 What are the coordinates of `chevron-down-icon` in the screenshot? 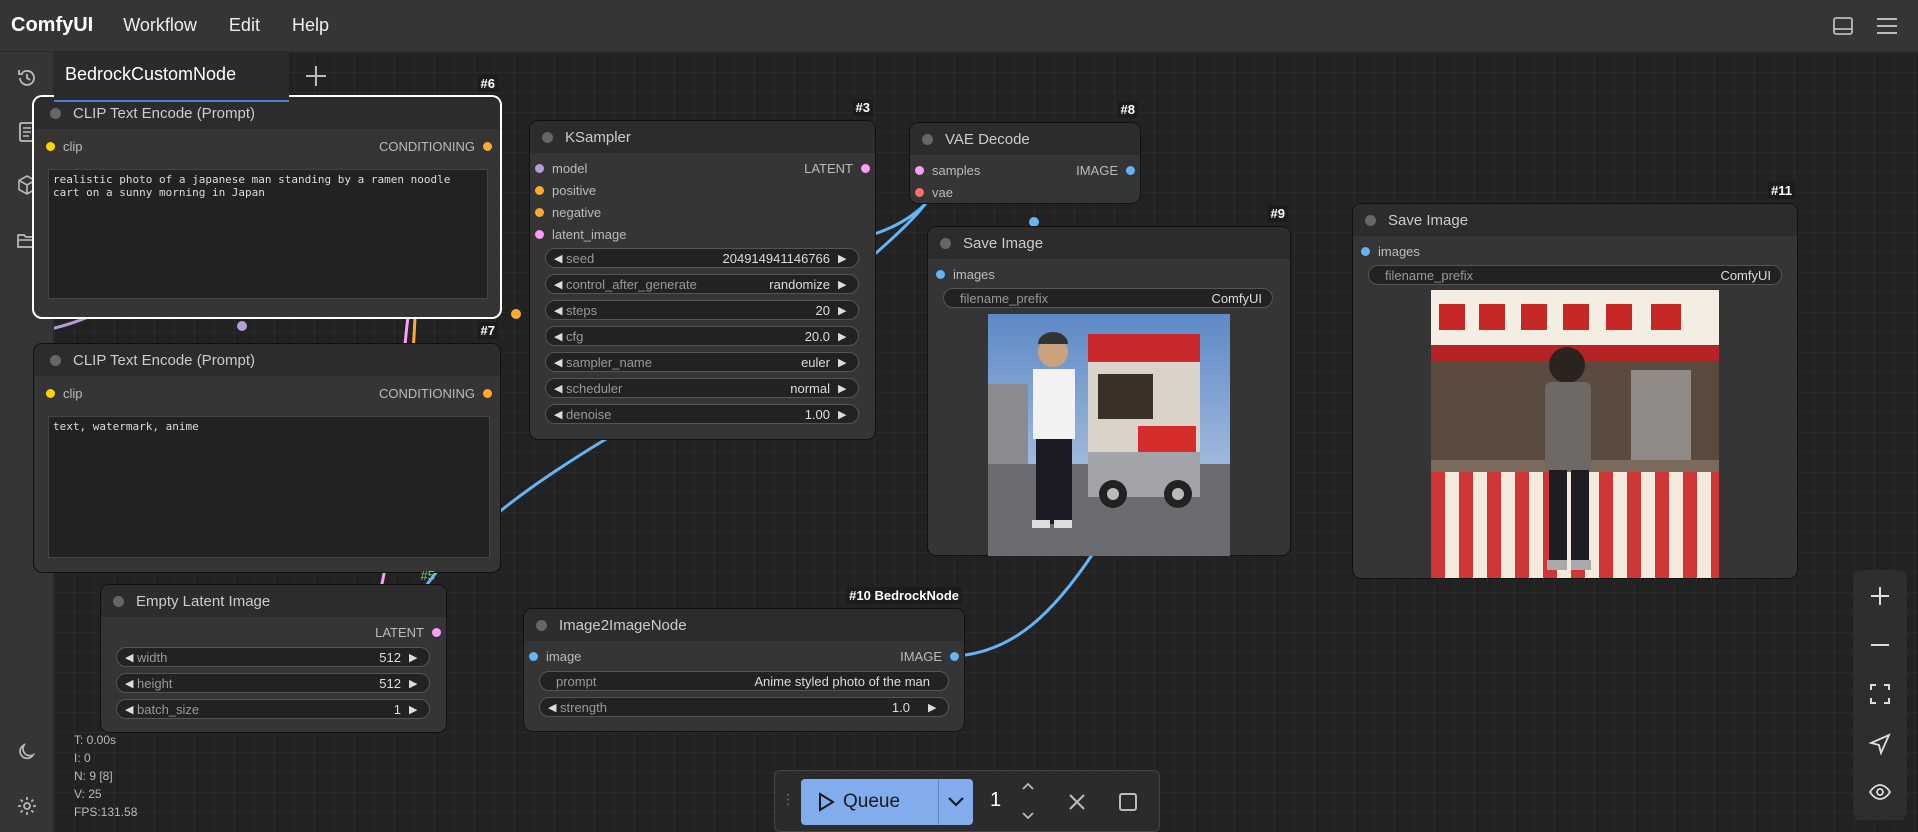 It's located at (955, 802).